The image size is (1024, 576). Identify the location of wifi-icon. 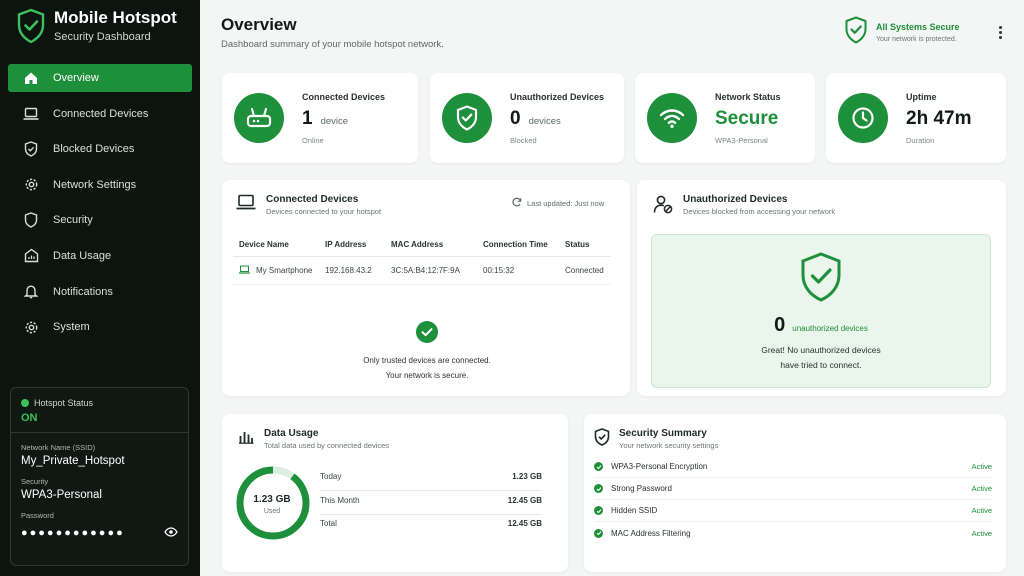
(672, 118).